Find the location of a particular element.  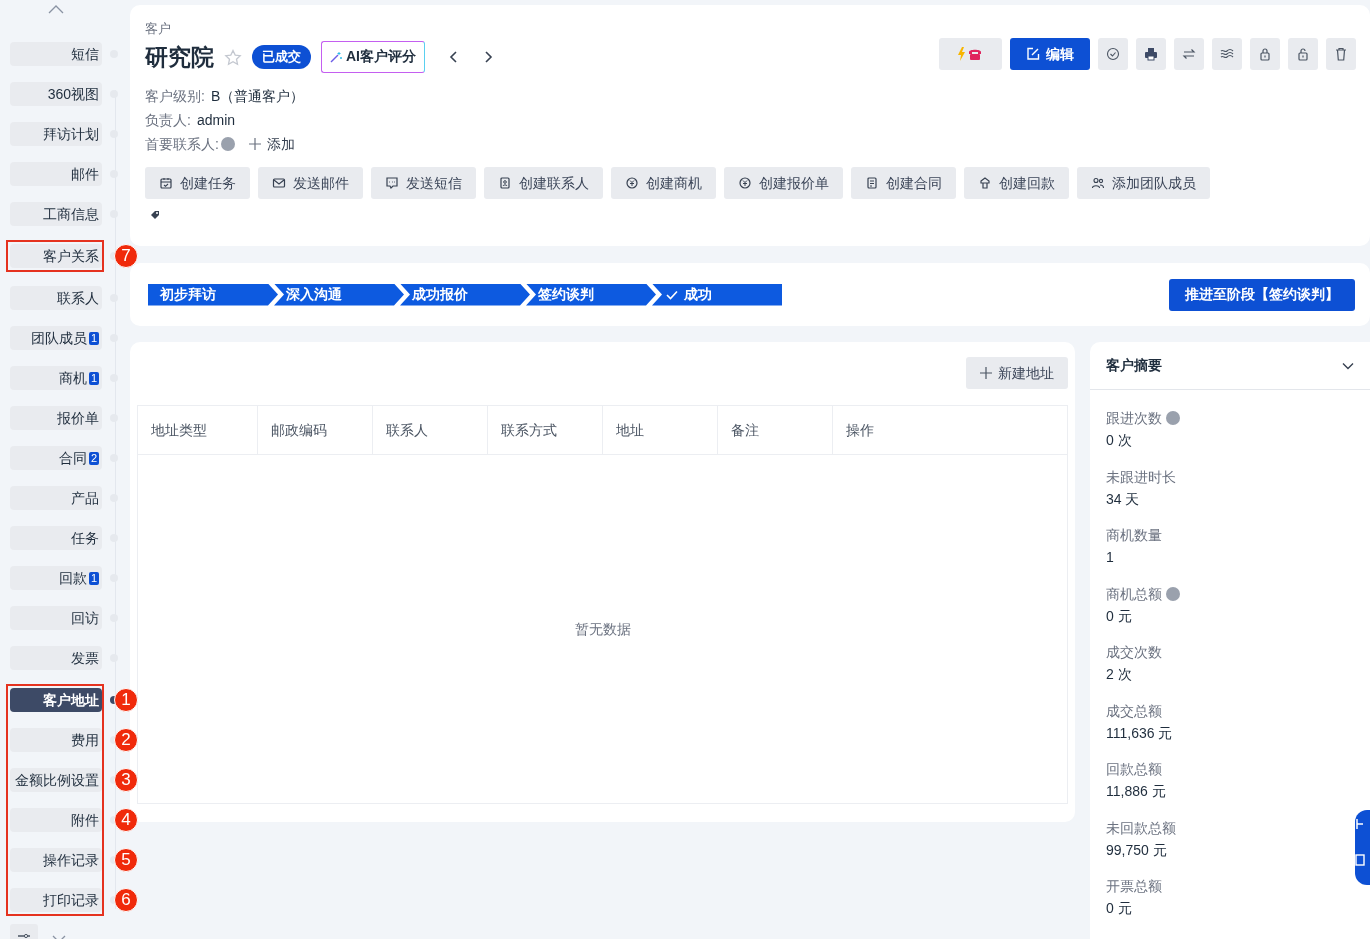

unlock-button is located at coordinates (1303, 54).